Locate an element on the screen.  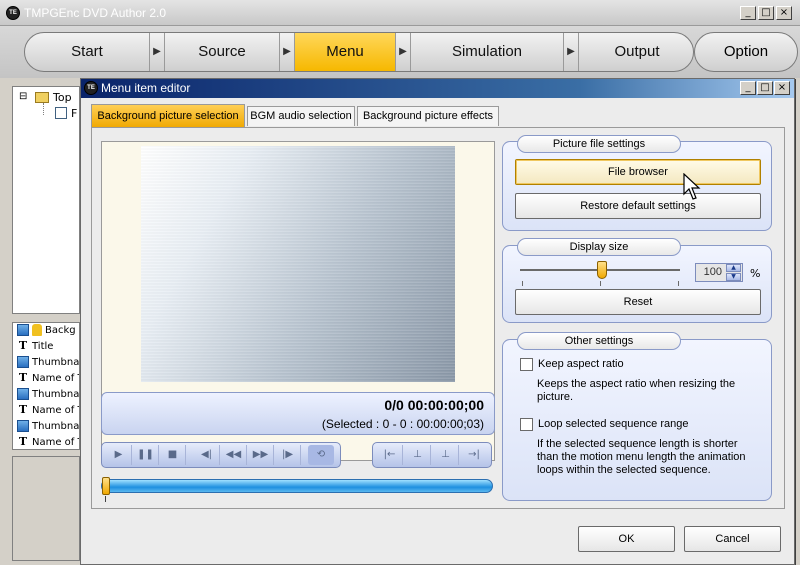
stop-icon: ■ is located at coordinates (173, 455).